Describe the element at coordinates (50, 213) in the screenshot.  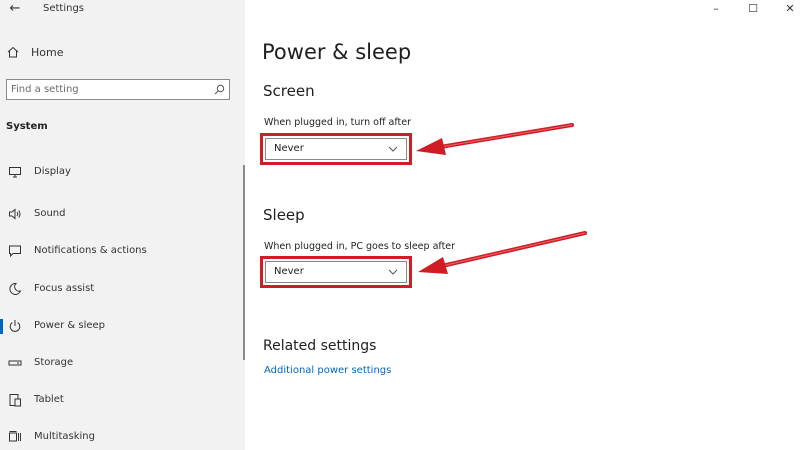
I see `sidebar-item-label: Sound` at that location.